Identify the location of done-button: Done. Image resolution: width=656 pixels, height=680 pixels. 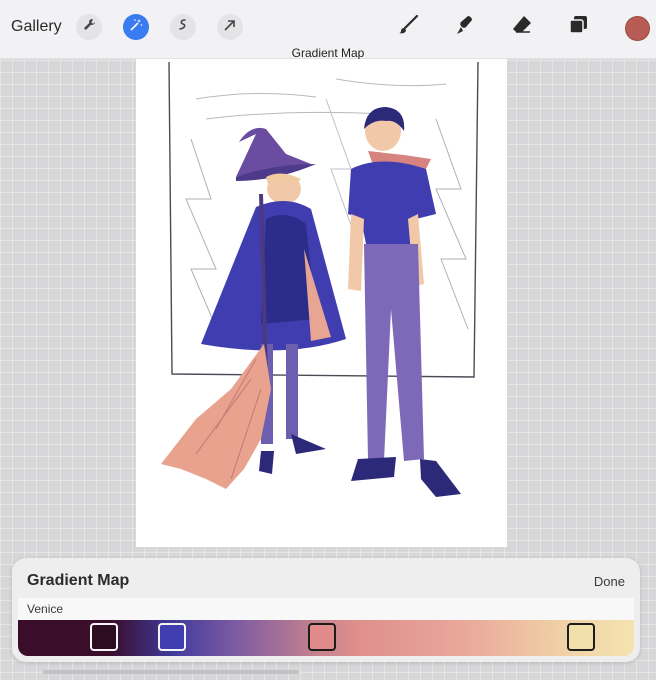
(609, 581).